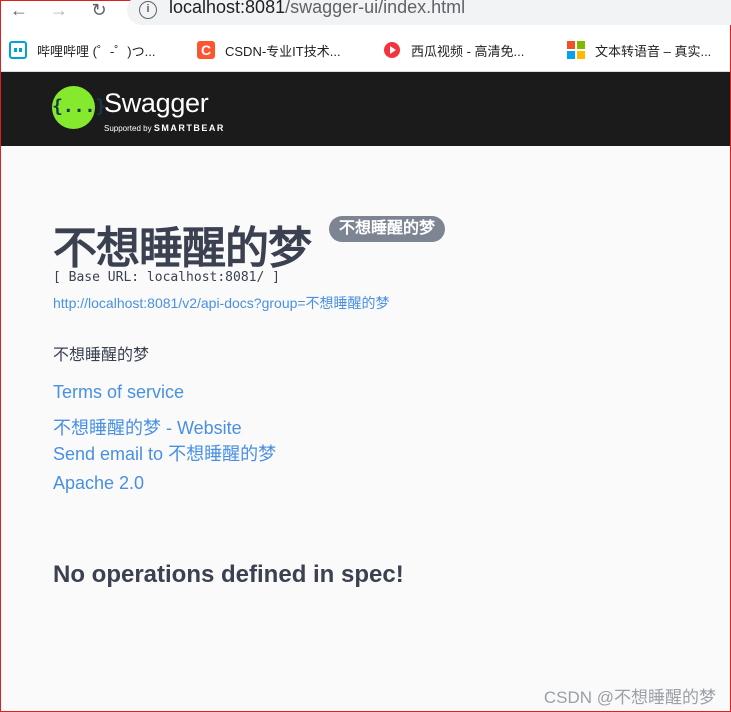 The height and width of the screenshot is (712, 731). What do you see at coordinates (392, 50) in the screenshot?
I see `xigua-icon` at bounding box center [392, 50].